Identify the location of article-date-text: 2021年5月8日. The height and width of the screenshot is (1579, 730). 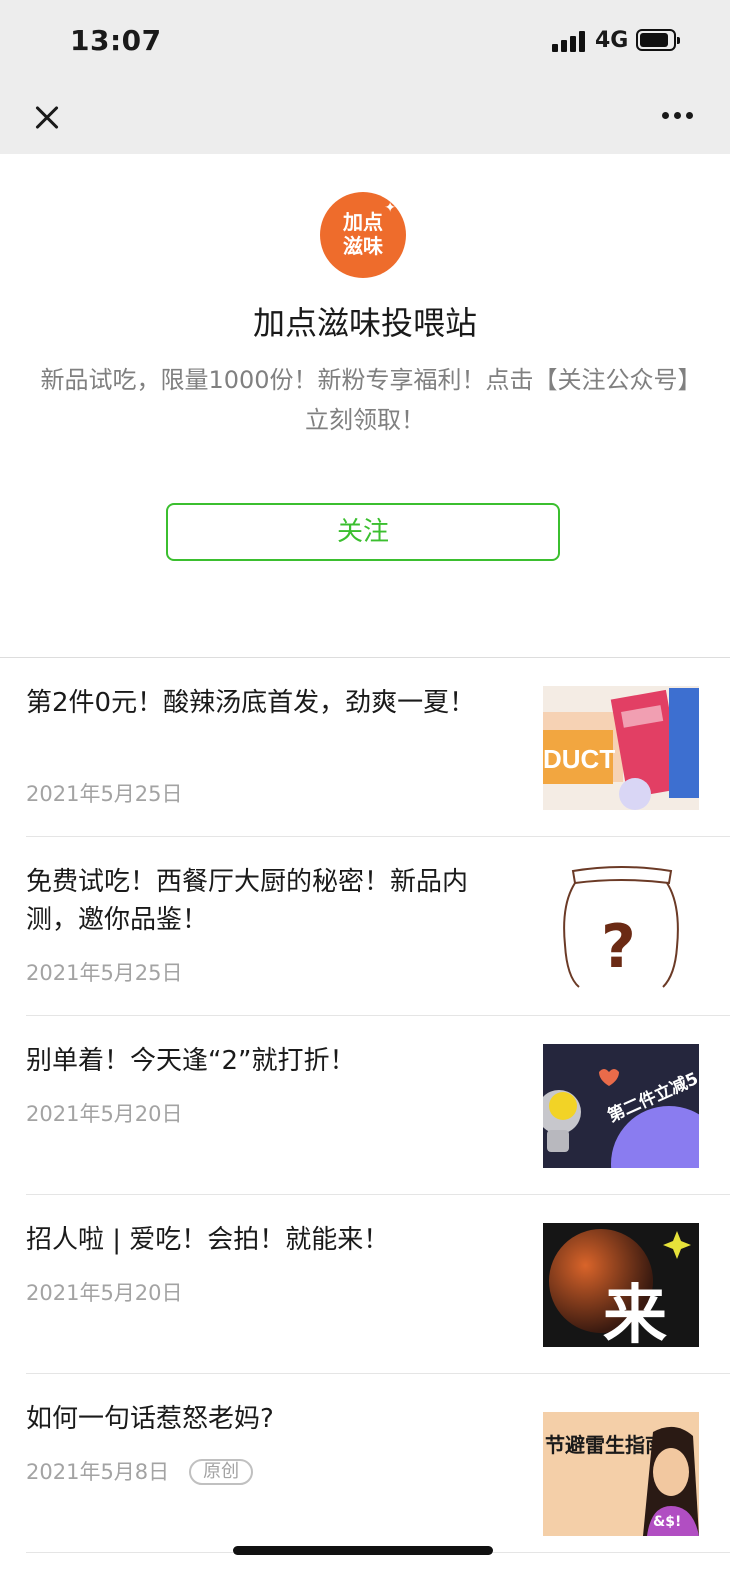
(98, 1472).